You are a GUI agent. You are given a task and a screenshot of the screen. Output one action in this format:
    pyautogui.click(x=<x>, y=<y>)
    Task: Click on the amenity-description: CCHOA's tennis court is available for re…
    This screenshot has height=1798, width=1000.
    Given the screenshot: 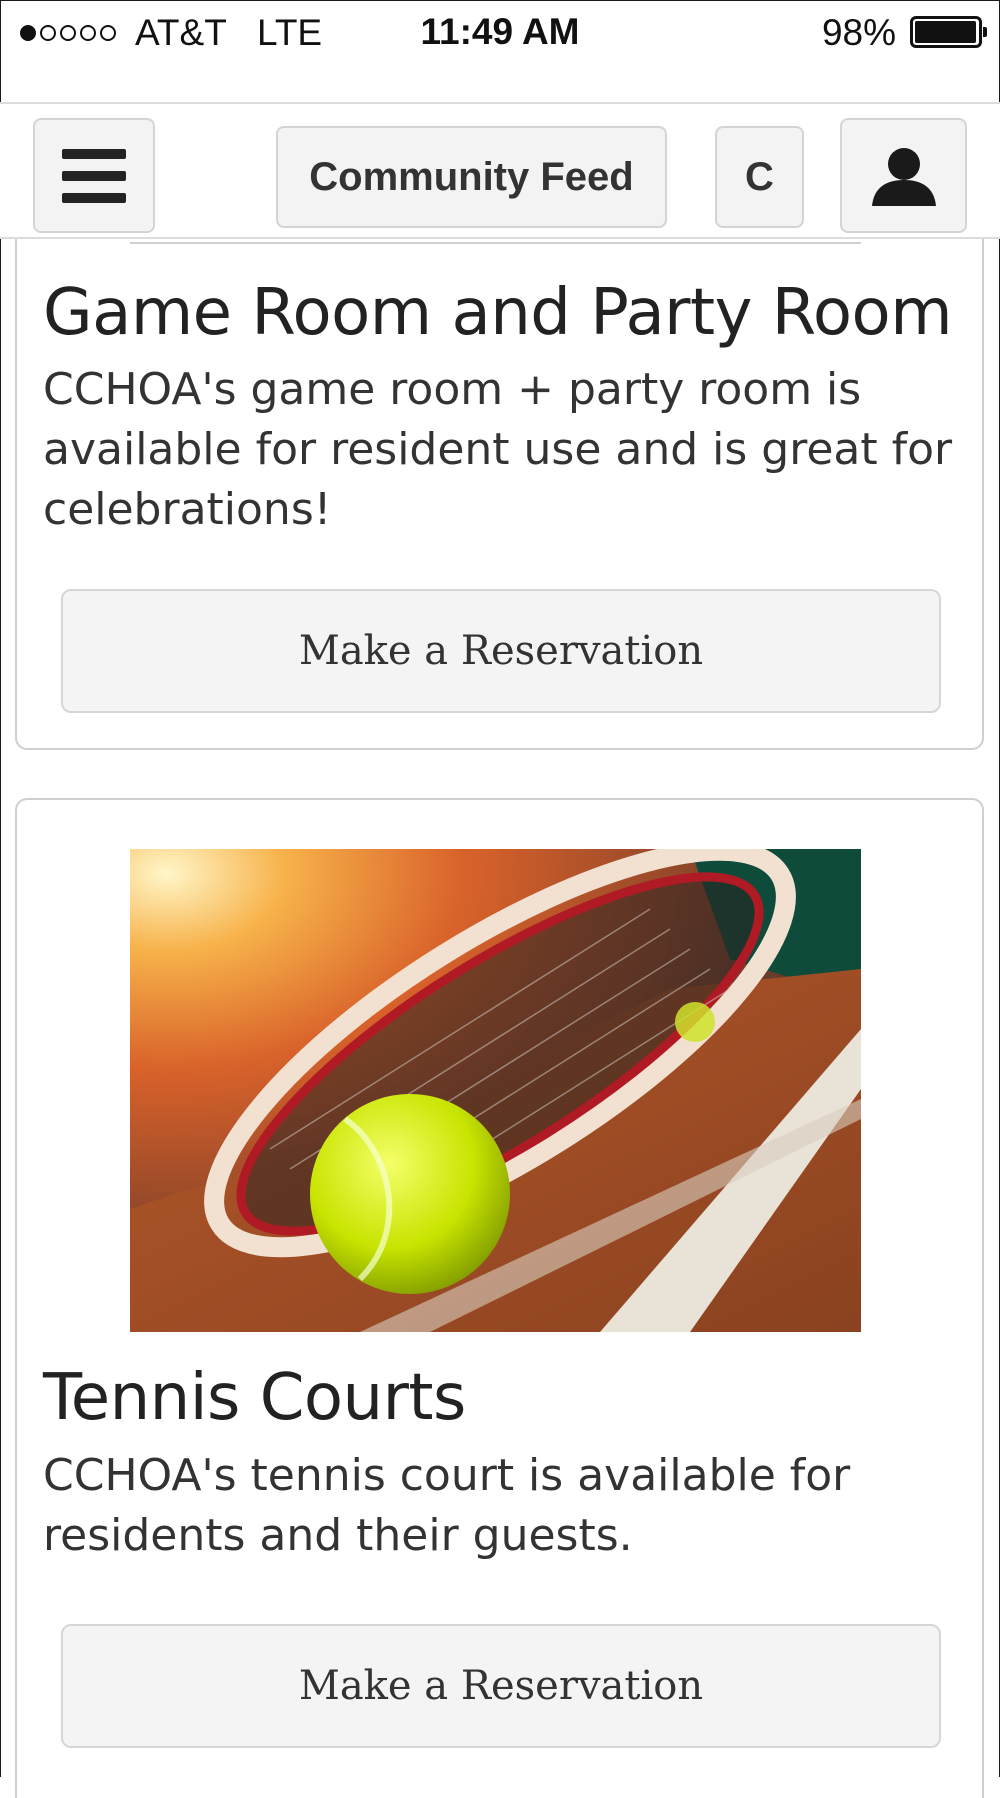 What is the action you would take?
    pyautogui.click(x=447, y=1505)
    